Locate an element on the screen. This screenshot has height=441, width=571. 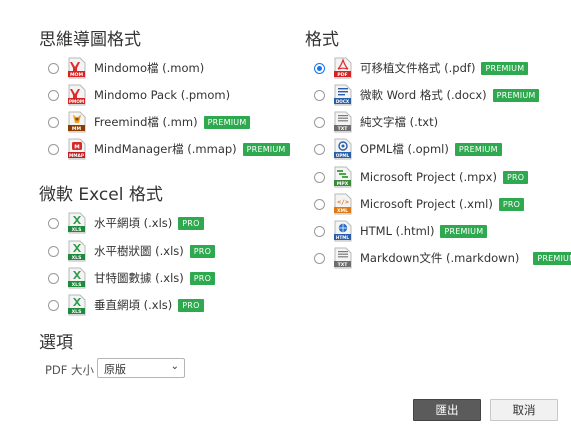
option-label: 甘特圖數據 (.xls) is located at coordinates (139, 278).